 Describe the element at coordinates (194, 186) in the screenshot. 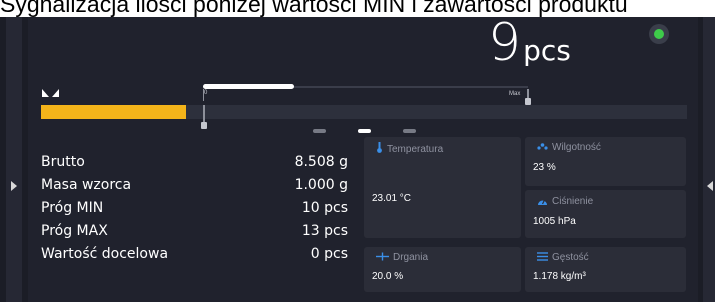

I see `parameter-row: Masa wzorca 1.000 g` at that location.